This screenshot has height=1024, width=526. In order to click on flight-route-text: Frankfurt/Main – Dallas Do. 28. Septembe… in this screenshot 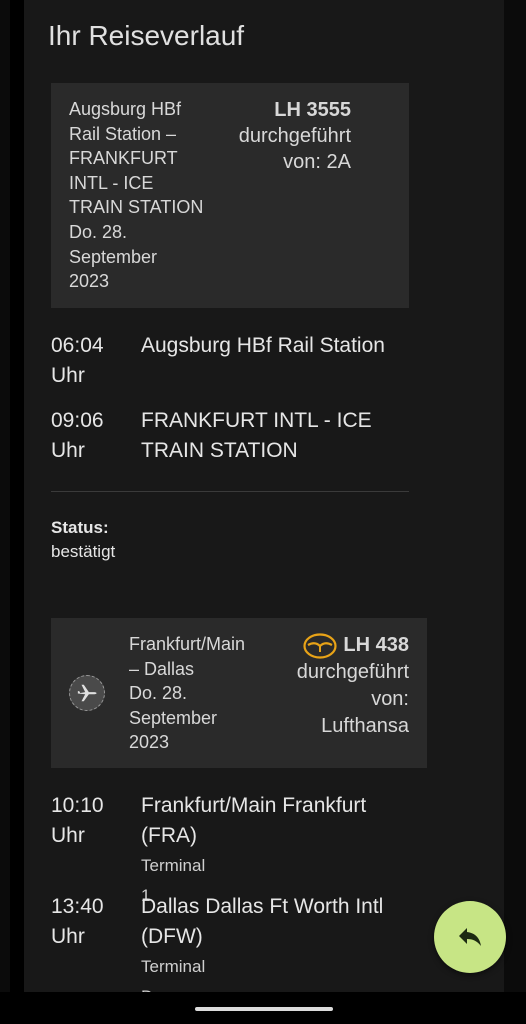, I will do `click(199, 693)`.